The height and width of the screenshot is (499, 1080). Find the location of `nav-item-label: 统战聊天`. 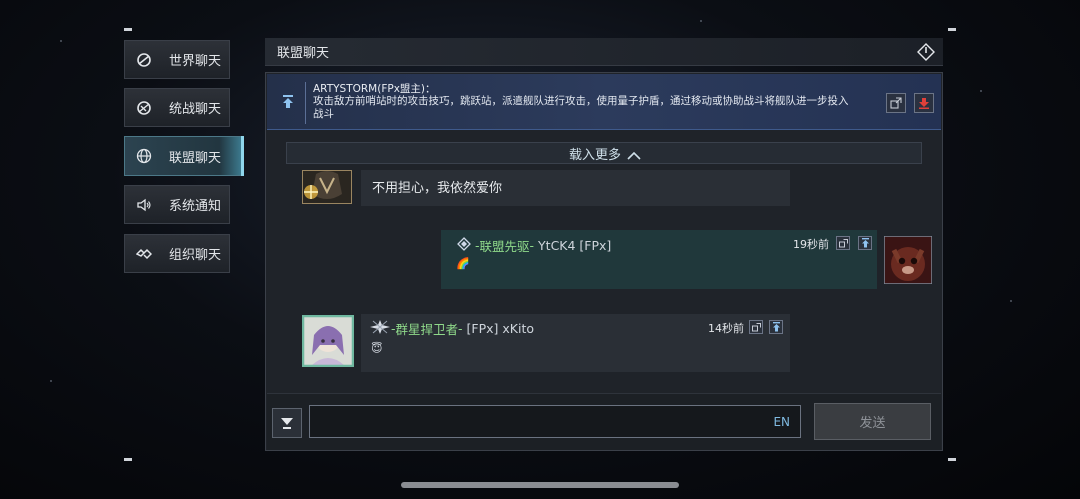

nav-item-label: 统战聊天 is located at coordinates (195, 109).